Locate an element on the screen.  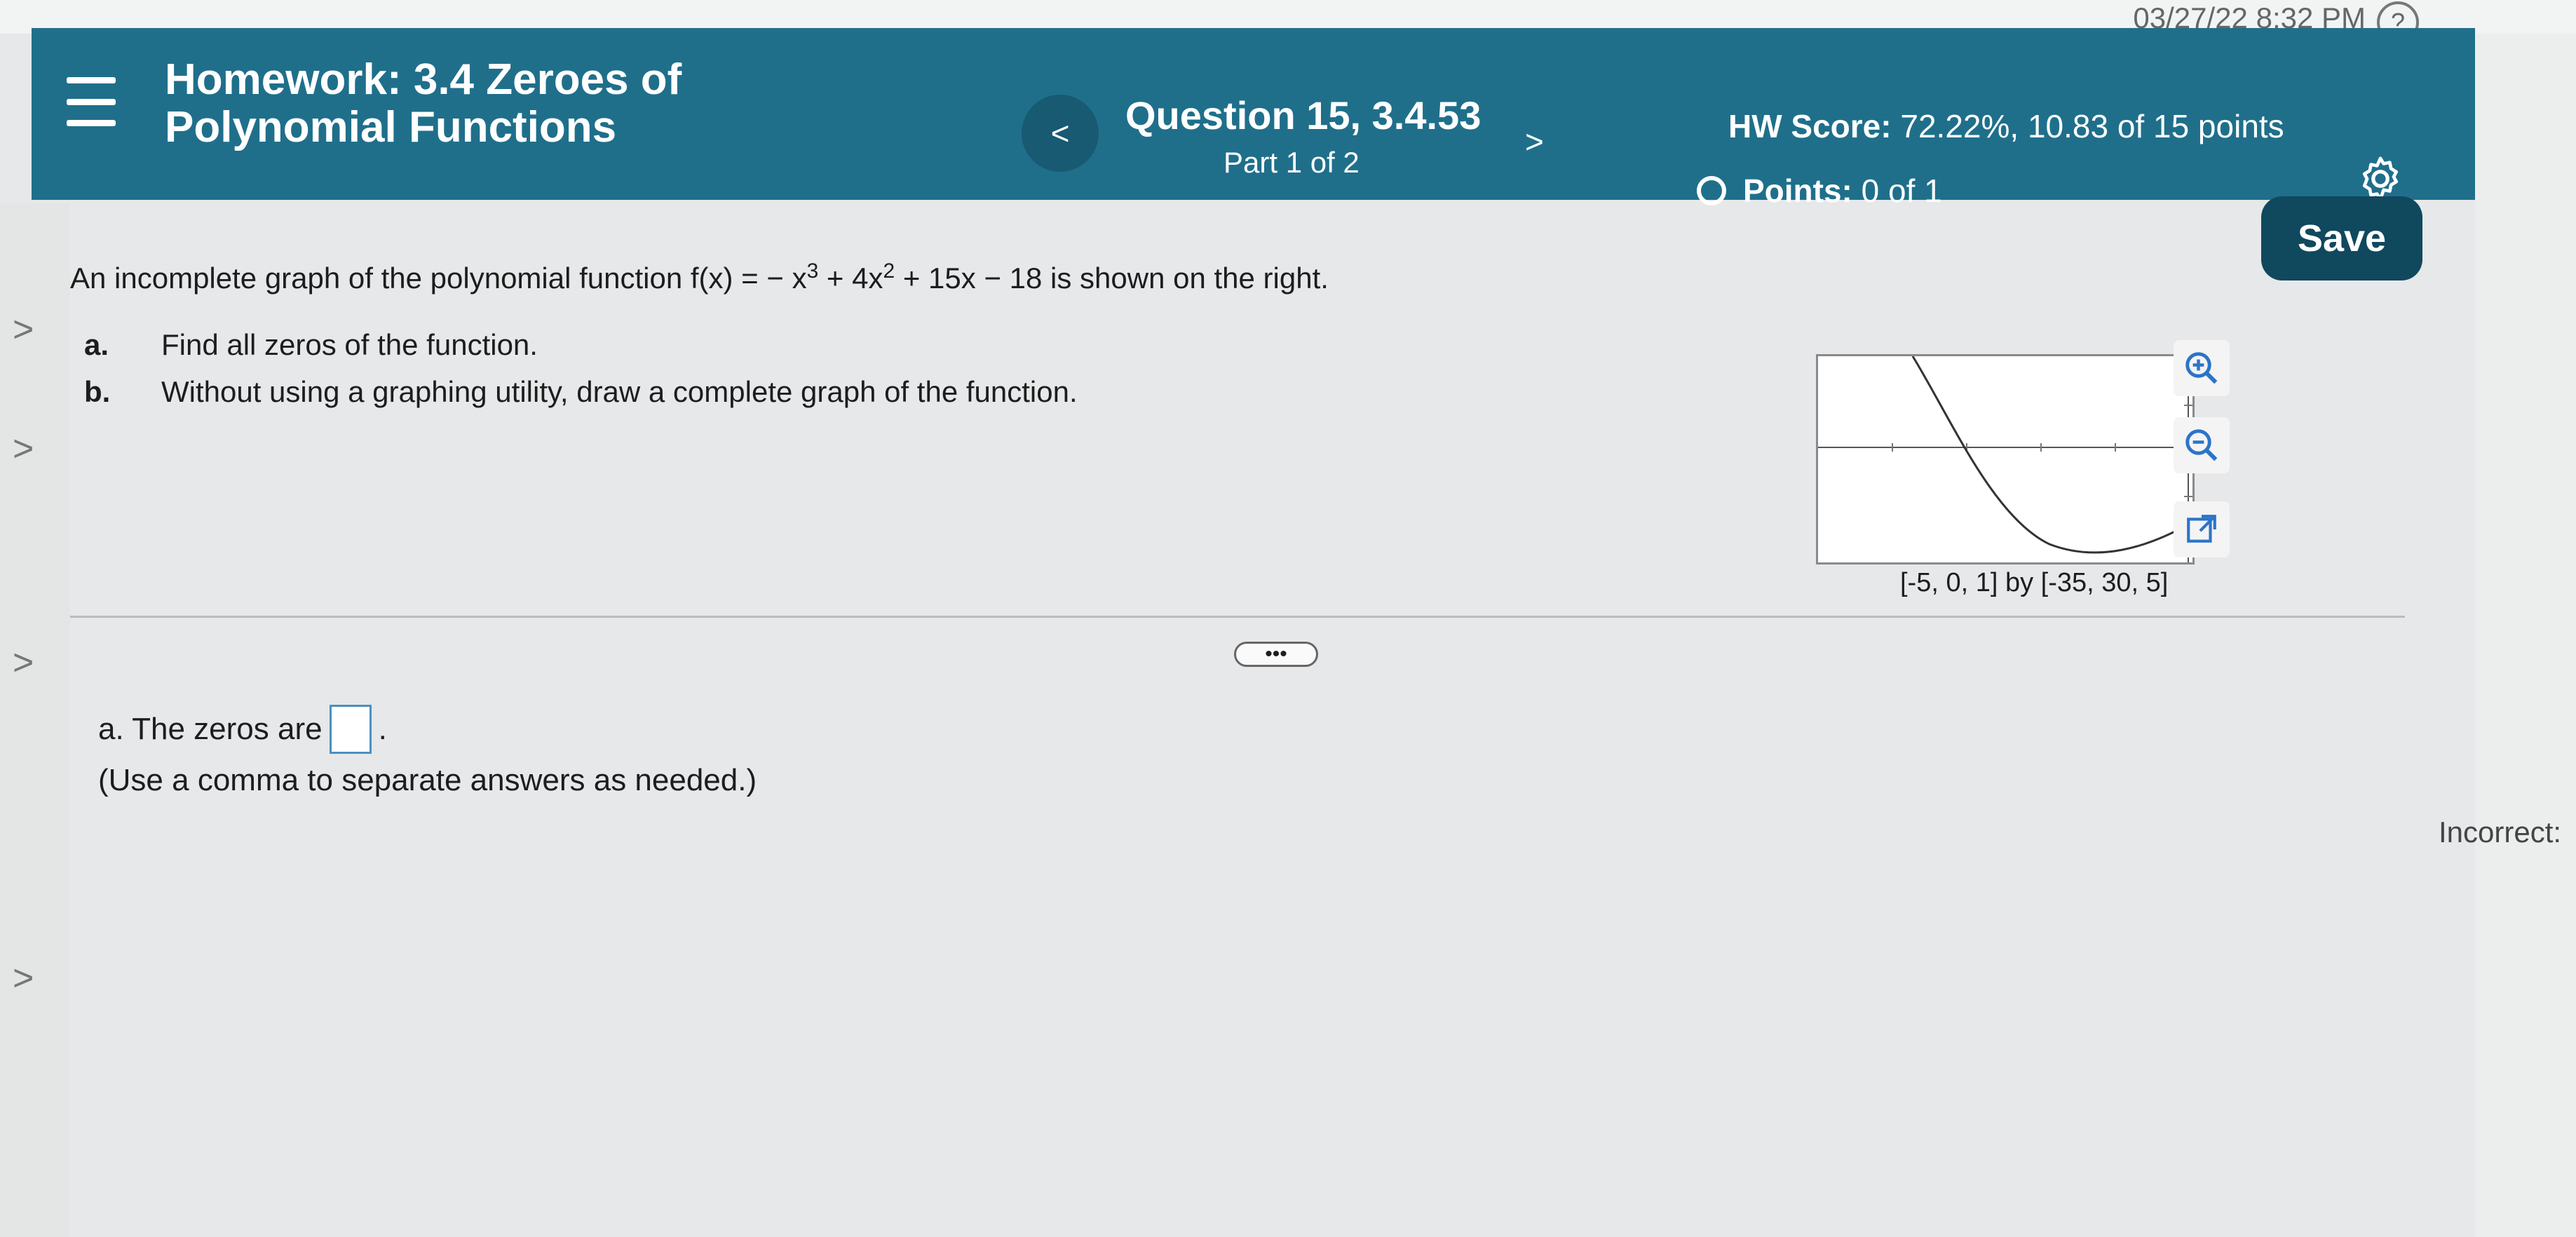
answer-suffix: . is located at coordinates (382, 729).